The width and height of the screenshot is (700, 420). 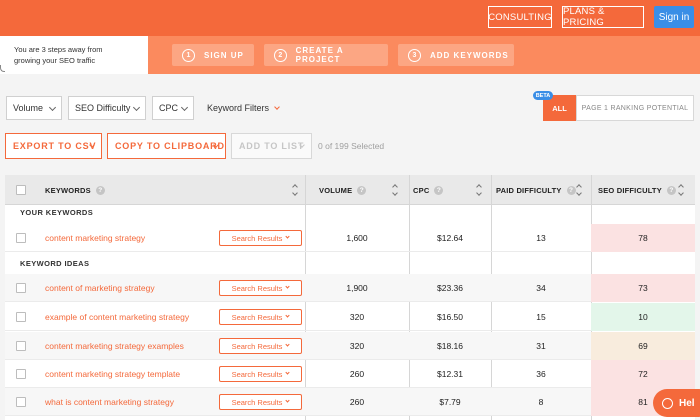 What do you see at coordinates (58, 49) in the screenshot?
I see `steps-intro-line1: You are 3 steps away from` at bounding box center [58, 49].